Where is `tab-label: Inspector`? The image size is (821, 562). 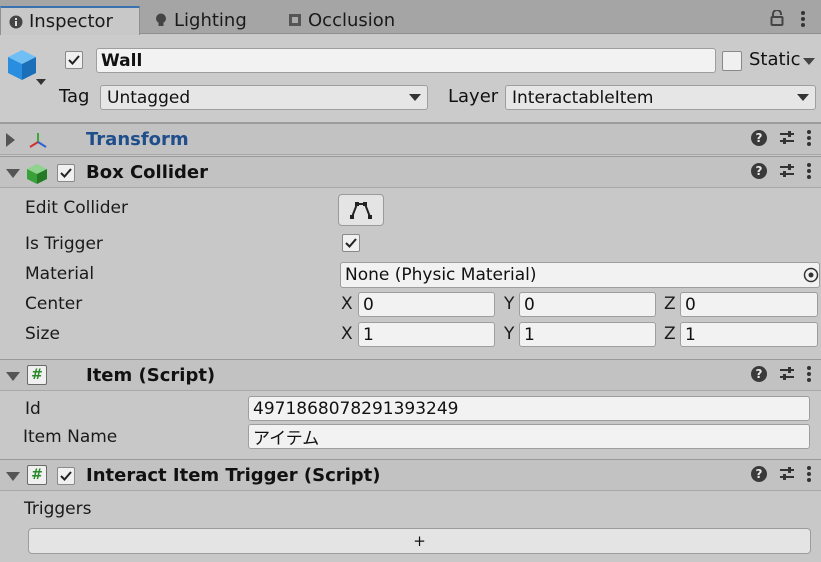 tab-label: Inspector is located at coordinates (71, 21).